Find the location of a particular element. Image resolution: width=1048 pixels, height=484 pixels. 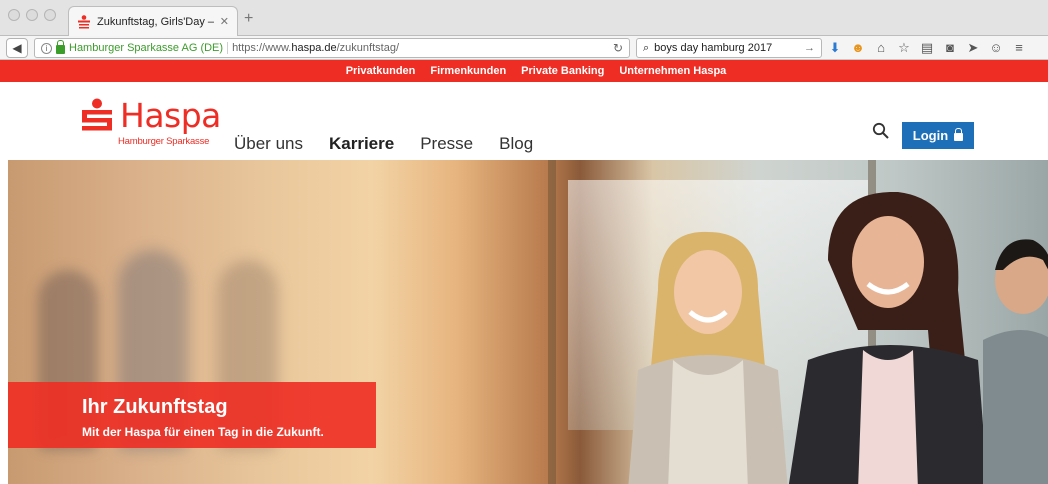

search-query: boys day hamburg 2017 is located at coordinates (713, 48).